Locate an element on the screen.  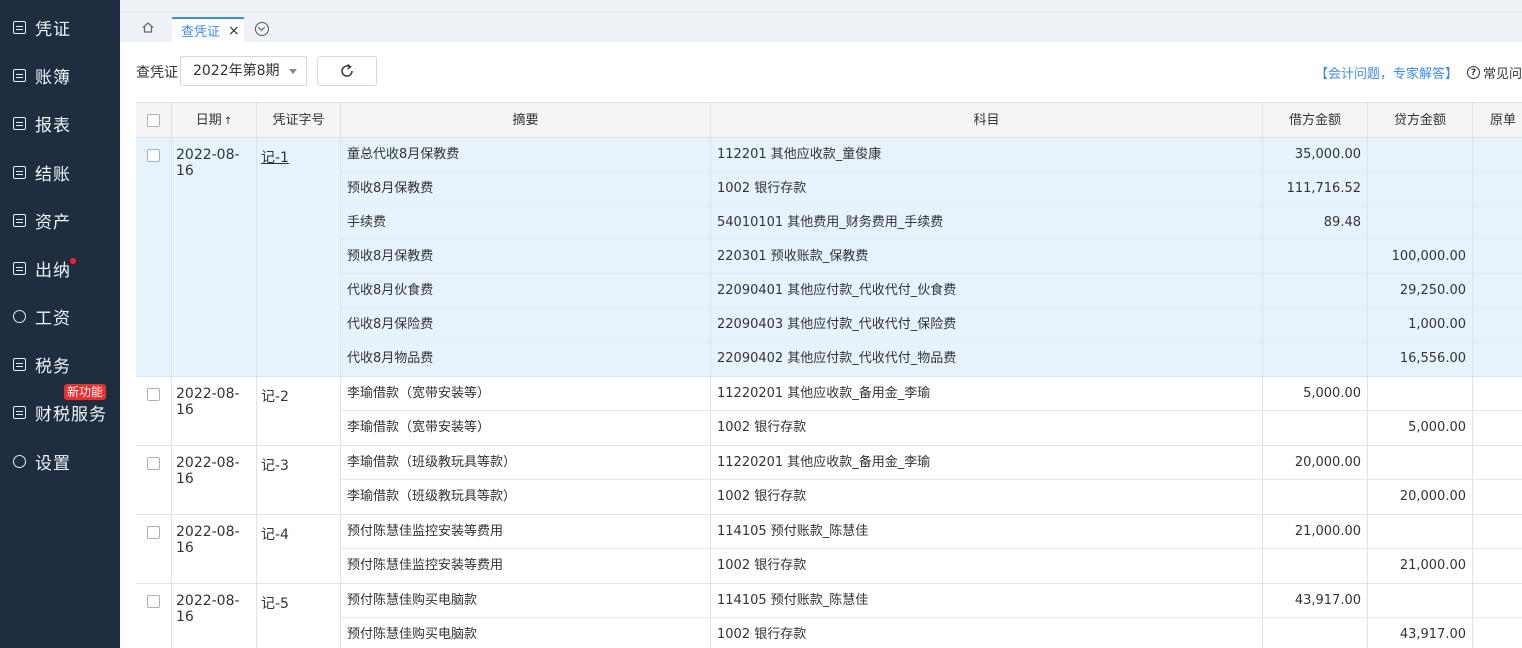
date-cell: 2022-08-16 is located at coordinates (214, 549).